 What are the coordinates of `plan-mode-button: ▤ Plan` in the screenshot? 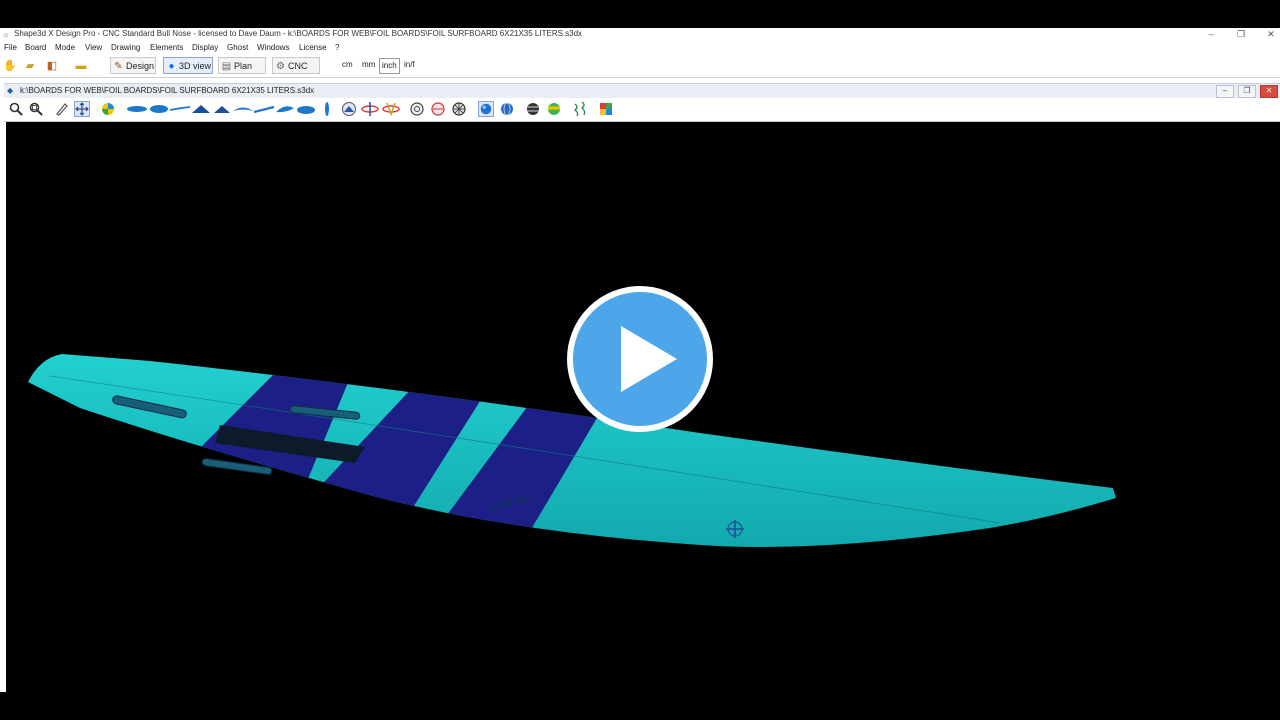 It's located at (242, 65).